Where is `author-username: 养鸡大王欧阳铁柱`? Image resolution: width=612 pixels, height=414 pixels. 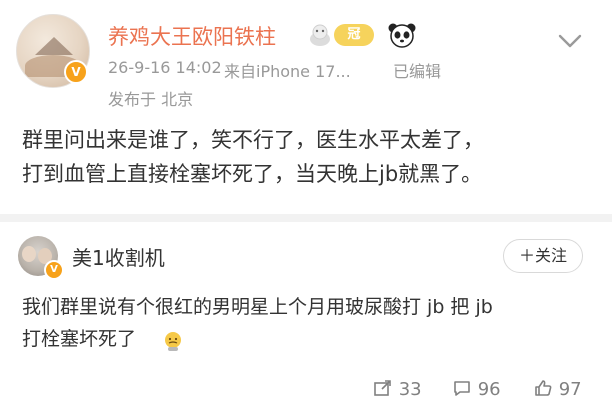
author-username: 养鸡大王欧阳铁柱 is located at coordinates (192, 36).